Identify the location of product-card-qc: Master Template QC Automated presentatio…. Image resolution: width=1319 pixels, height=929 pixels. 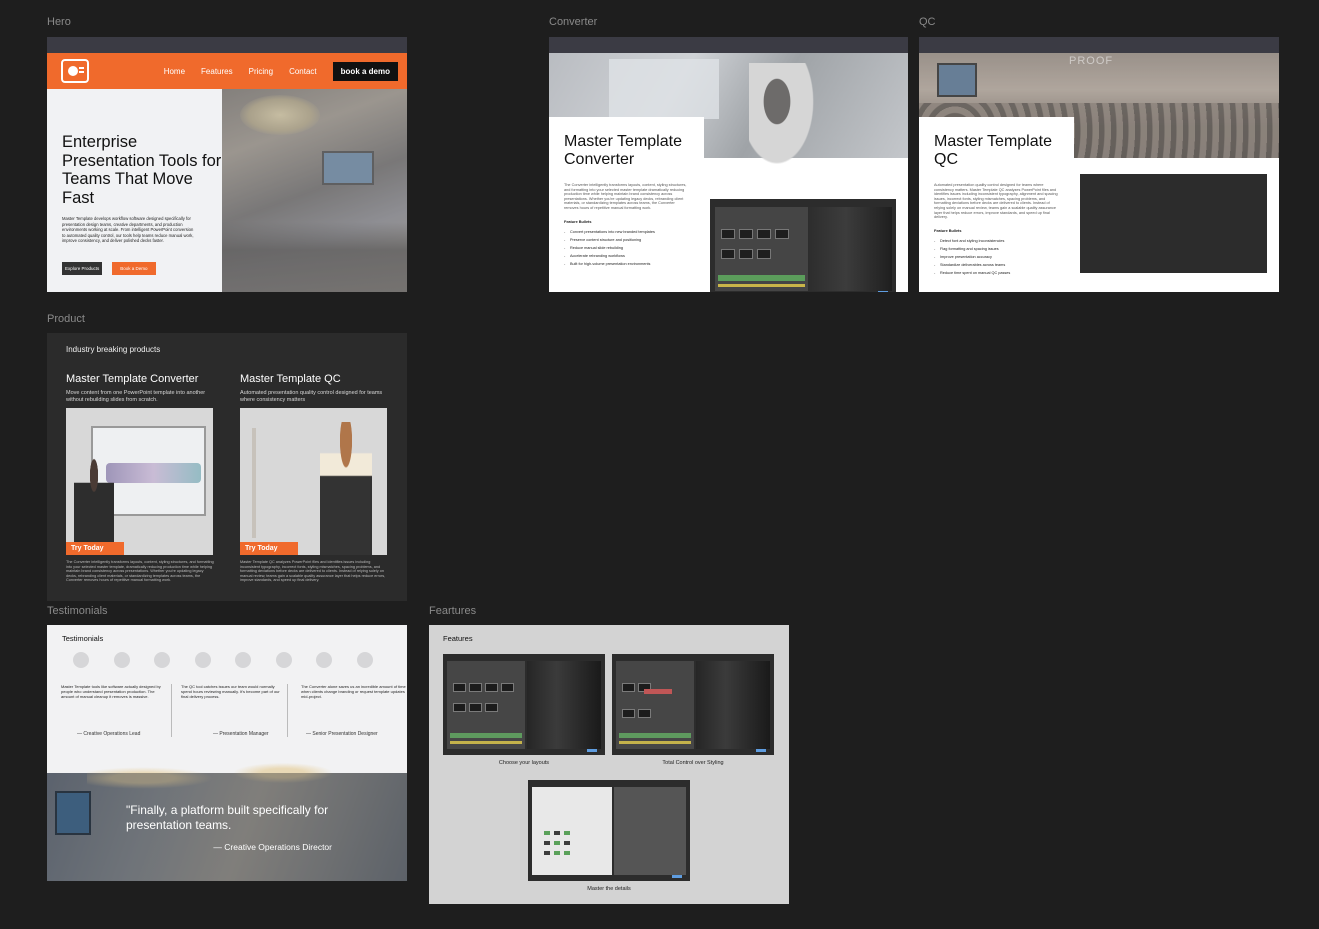
(314, 478).